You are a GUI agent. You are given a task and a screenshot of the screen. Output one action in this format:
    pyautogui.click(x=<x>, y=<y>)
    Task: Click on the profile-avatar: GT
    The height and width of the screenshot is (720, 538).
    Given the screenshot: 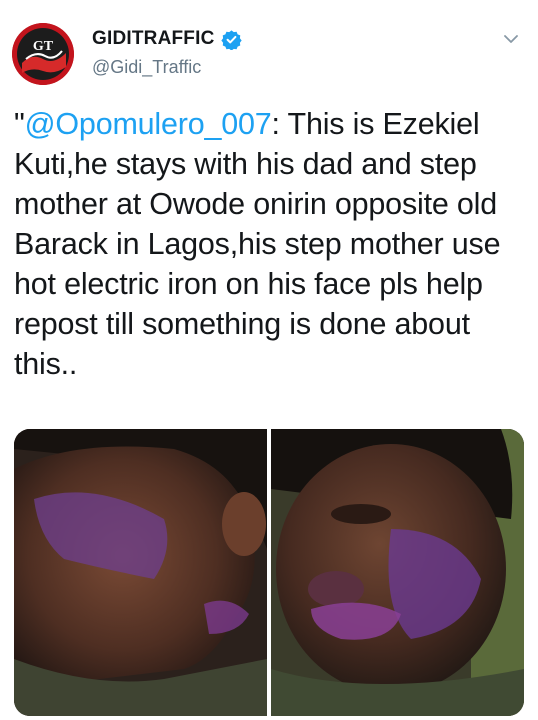 What is the action you would take?
    pyautogui.click(x=43, y=54)
    